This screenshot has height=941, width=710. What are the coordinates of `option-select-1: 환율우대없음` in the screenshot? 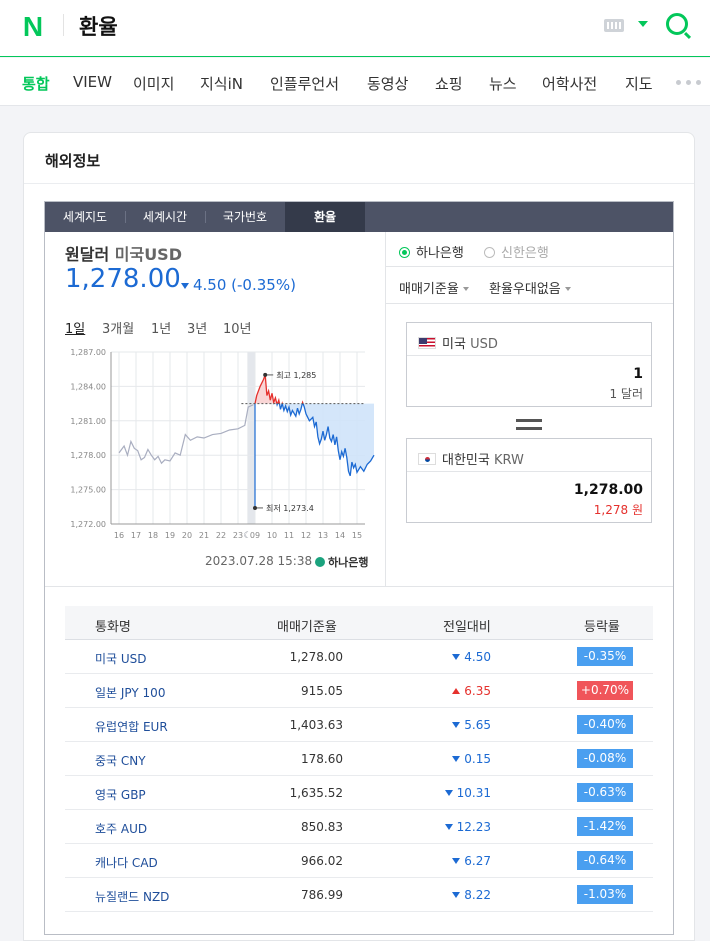 It's located at (530, 287).